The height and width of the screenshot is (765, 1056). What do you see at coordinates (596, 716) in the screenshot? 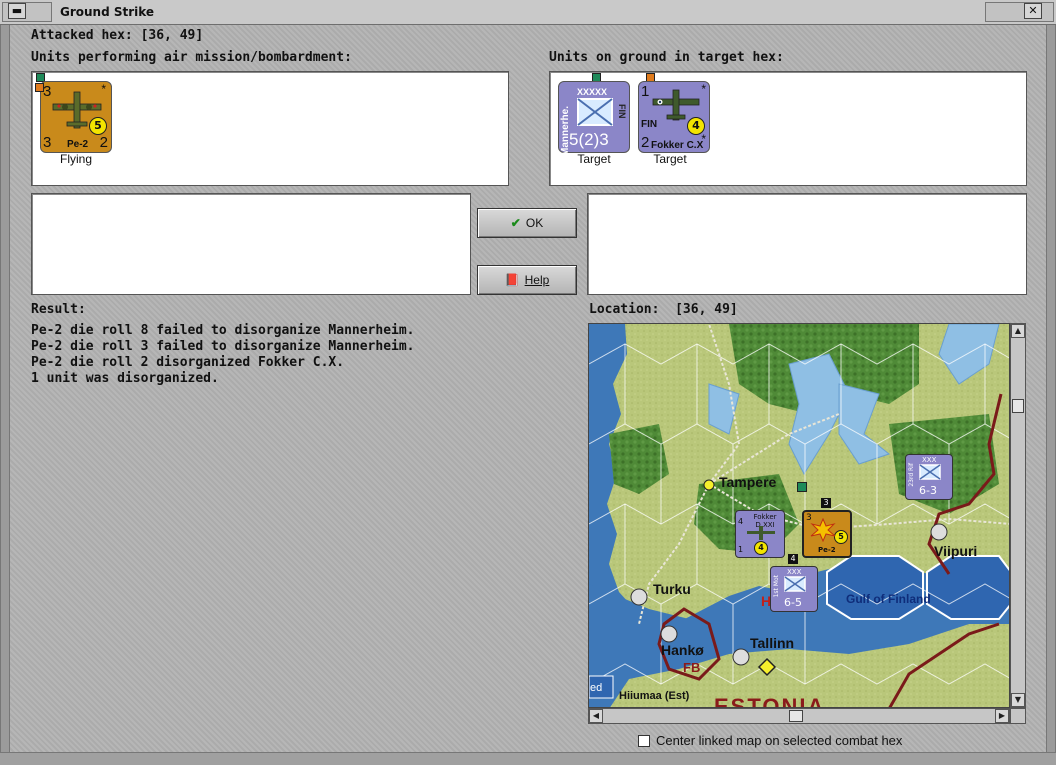
I see `scroll-left-arrow-icon: ◀` at bounding box center [596, 716].